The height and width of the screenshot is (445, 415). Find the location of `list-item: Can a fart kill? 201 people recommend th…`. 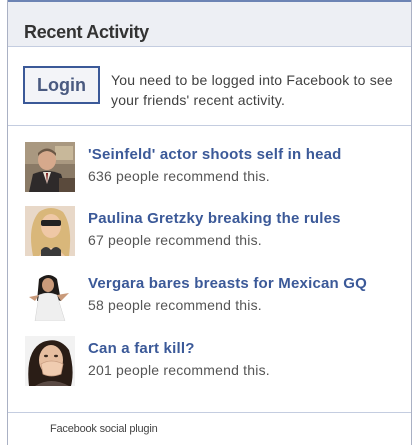

list-item: Can a fart kill? 201 people recommend th… is located at coordinates (215, 364).